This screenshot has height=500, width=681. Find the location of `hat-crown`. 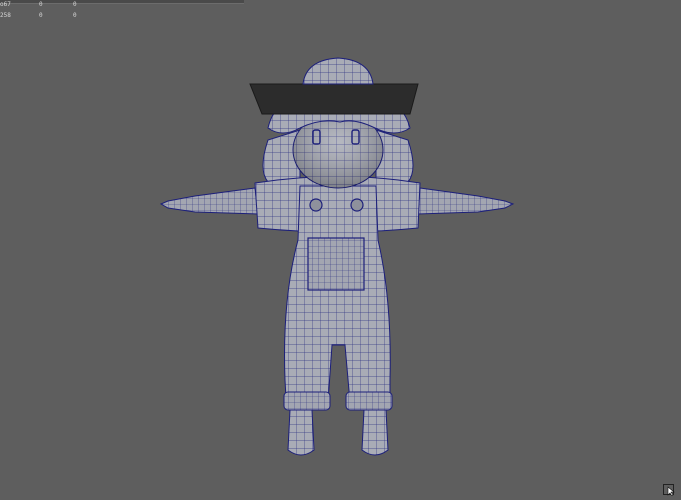

hat-crown is located at coordinates (338, 71).